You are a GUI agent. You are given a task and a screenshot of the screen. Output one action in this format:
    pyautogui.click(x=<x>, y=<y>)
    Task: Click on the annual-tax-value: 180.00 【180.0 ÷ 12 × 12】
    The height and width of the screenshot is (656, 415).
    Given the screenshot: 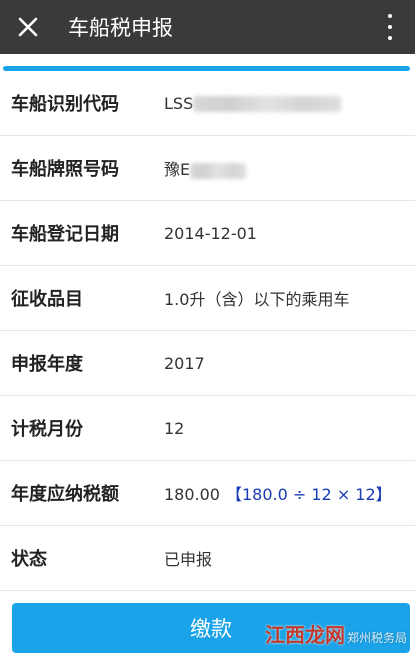 What is the action you would take?
    pyautogui.click(x=278, y=493)
    